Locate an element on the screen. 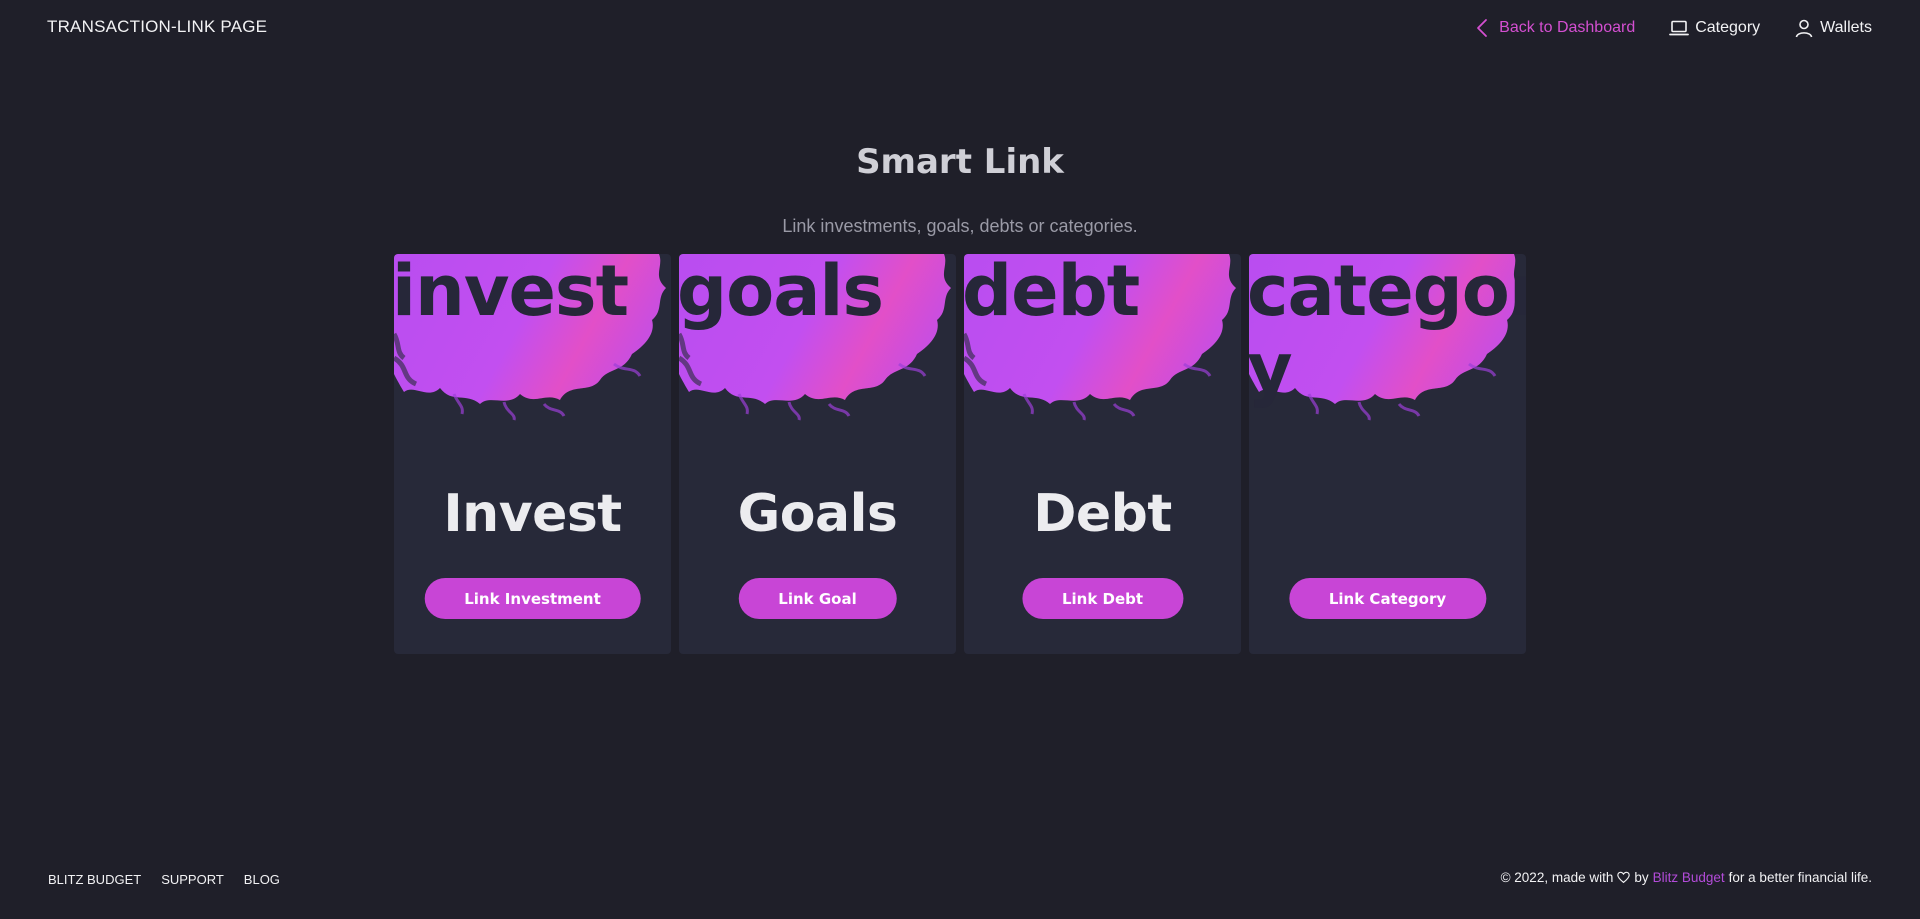 The image size is (1920, 919). card-category: category Link Category is located at coordinates (1387, 454).